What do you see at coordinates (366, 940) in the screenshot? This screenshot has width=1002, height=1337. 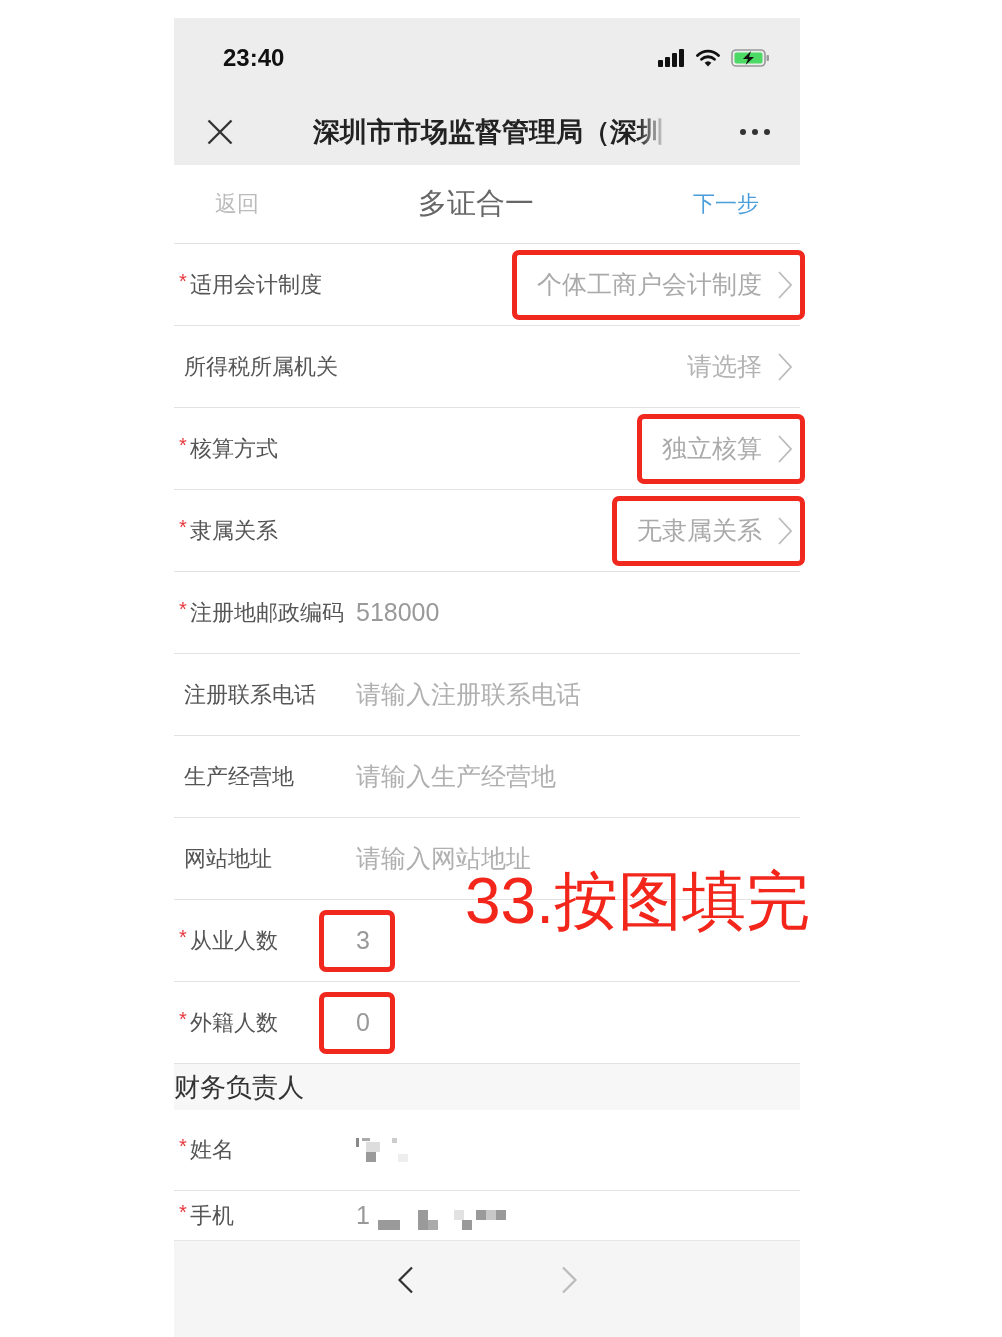 I see `input-field: 3` at bounding box center [366, 940].